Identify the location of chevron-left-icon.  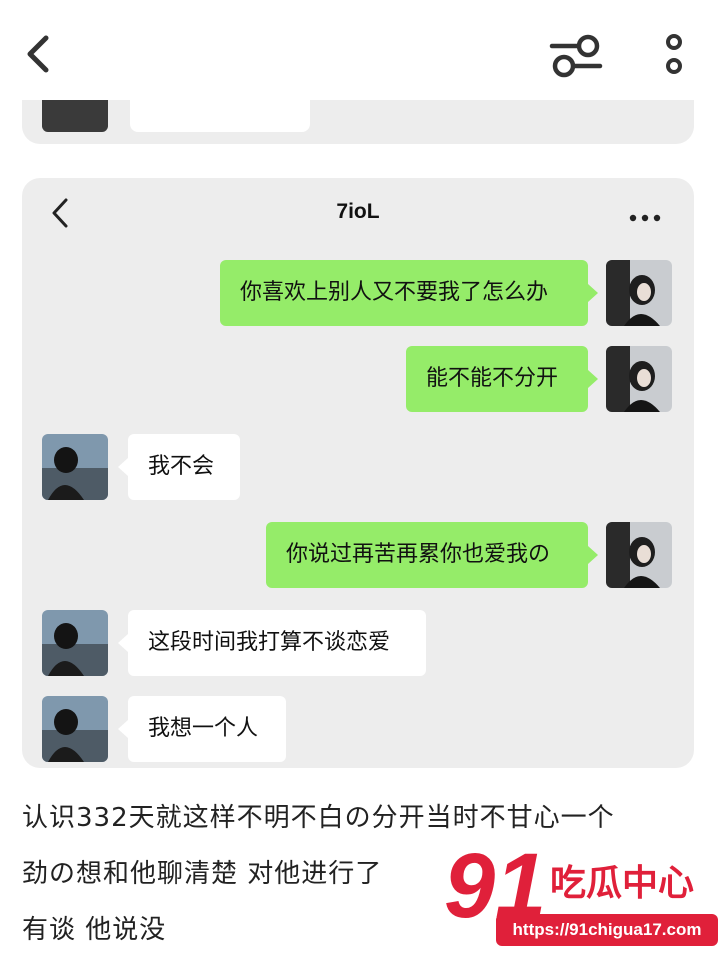
(38, 54).